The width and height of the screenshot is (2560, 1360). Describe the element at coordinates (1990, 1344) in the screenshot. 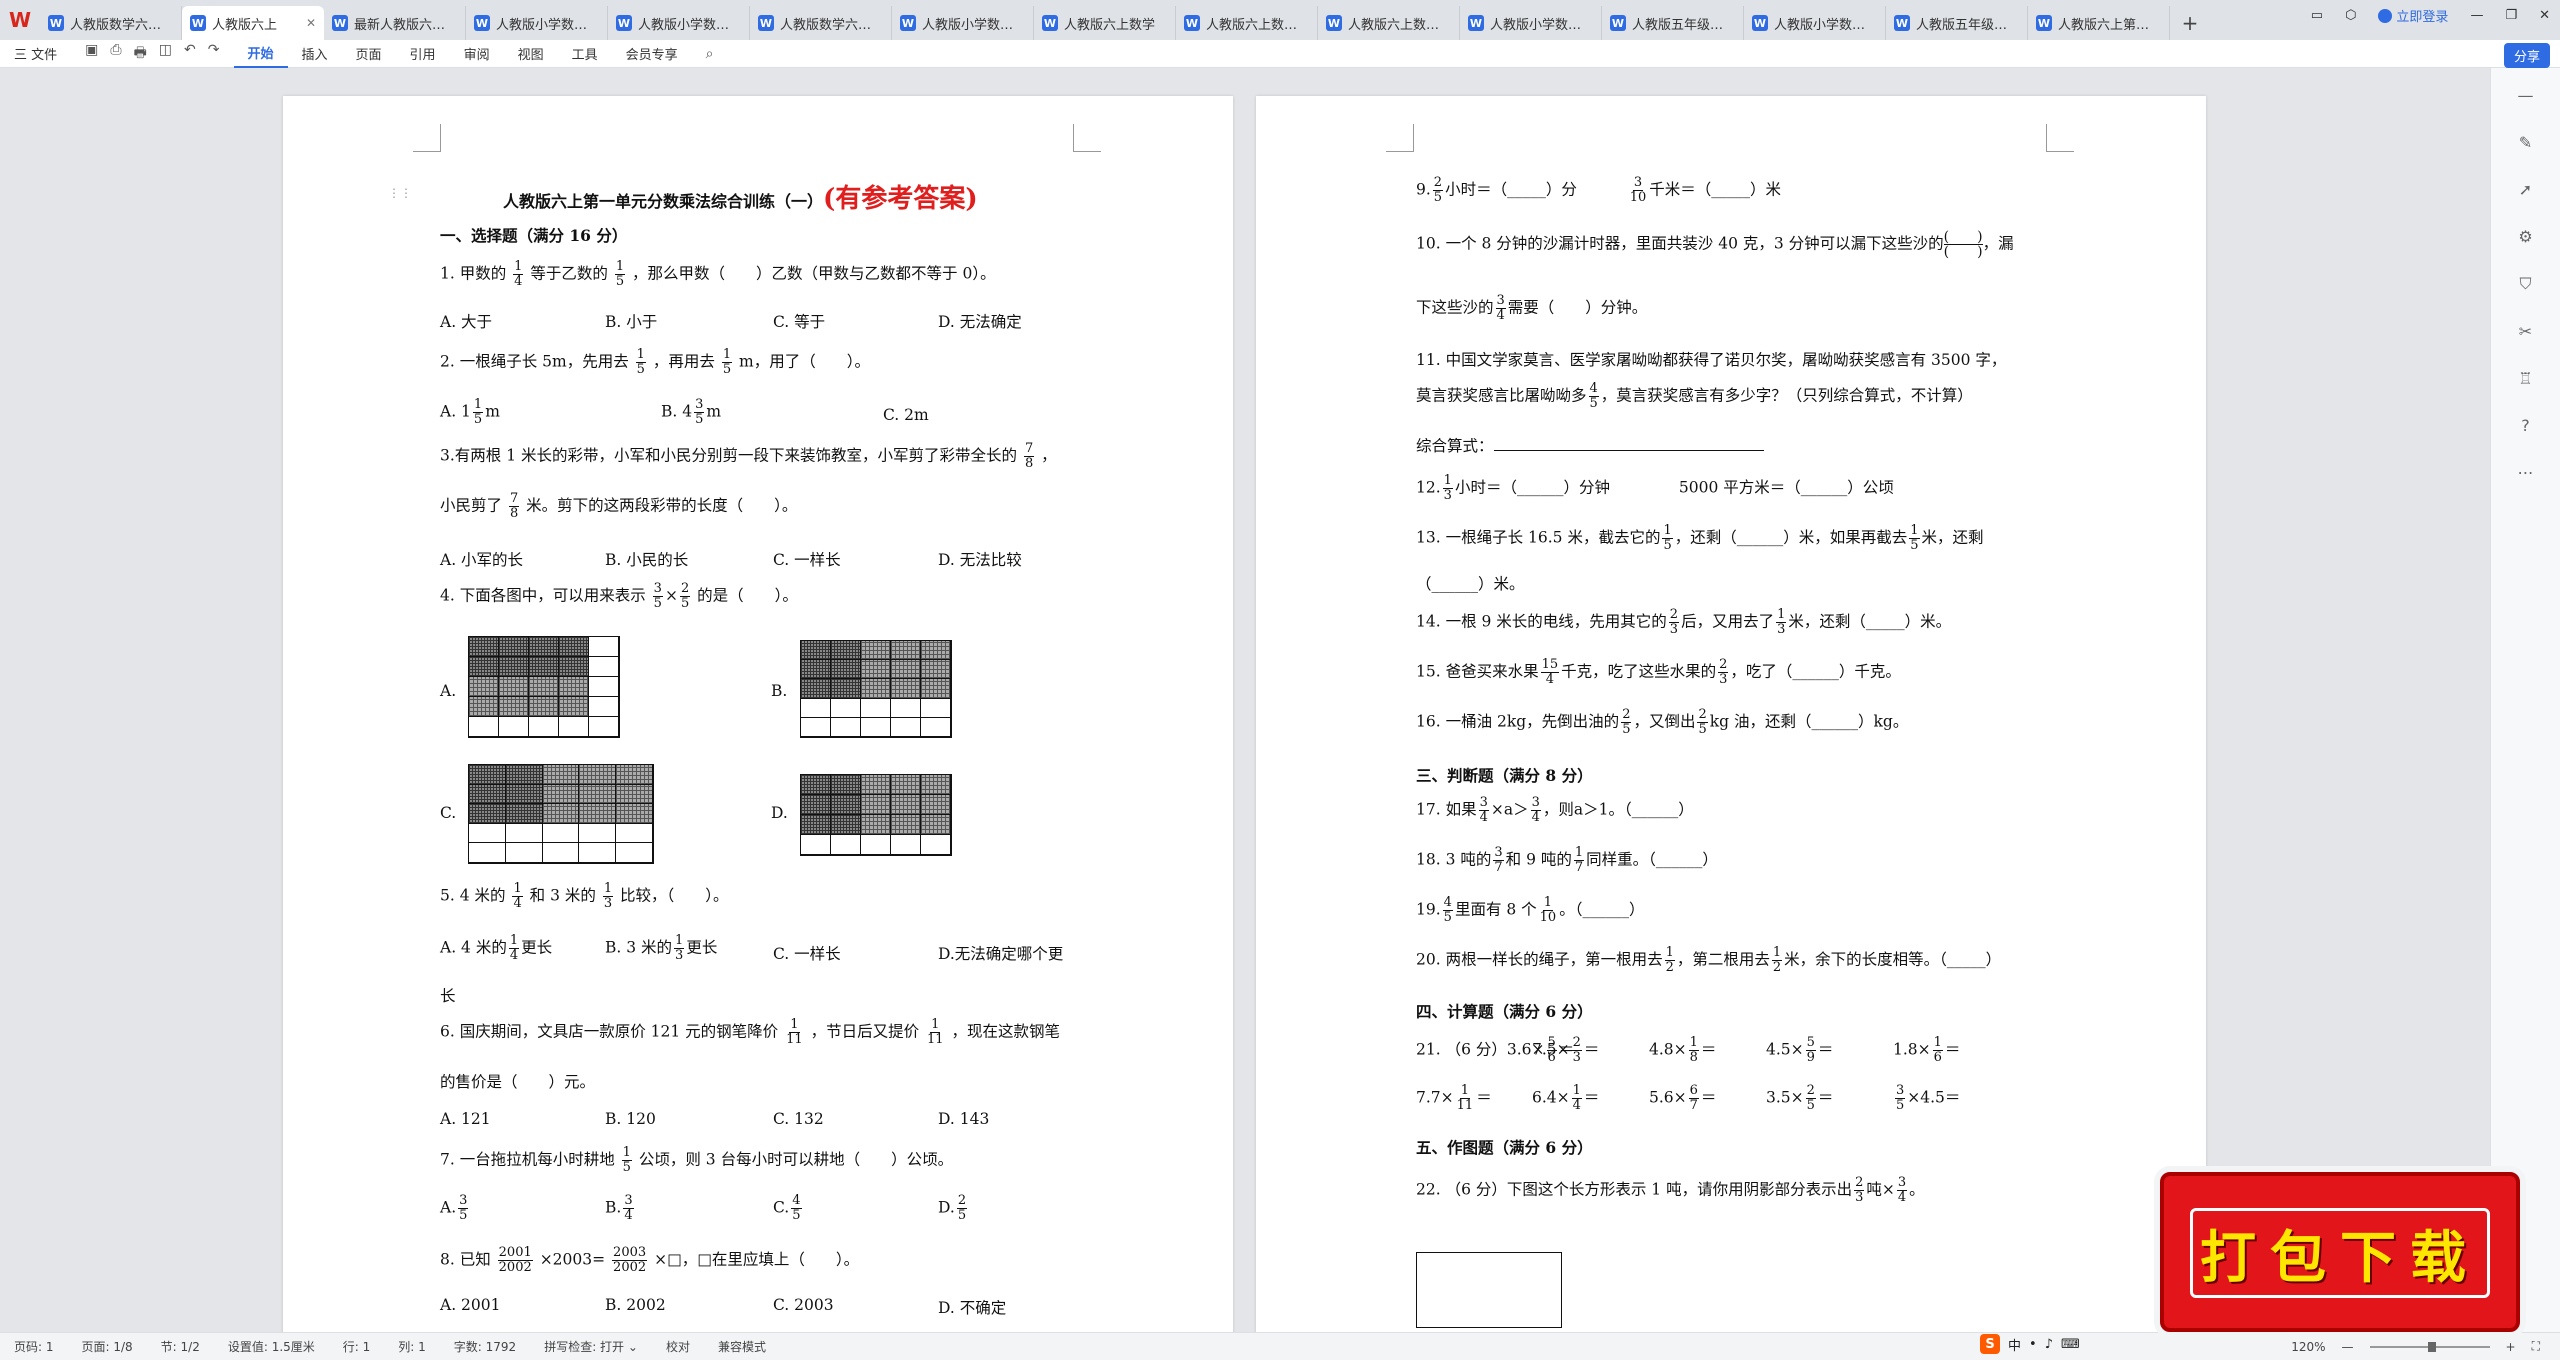

I see `sogou-ime-icon: S` at that location.